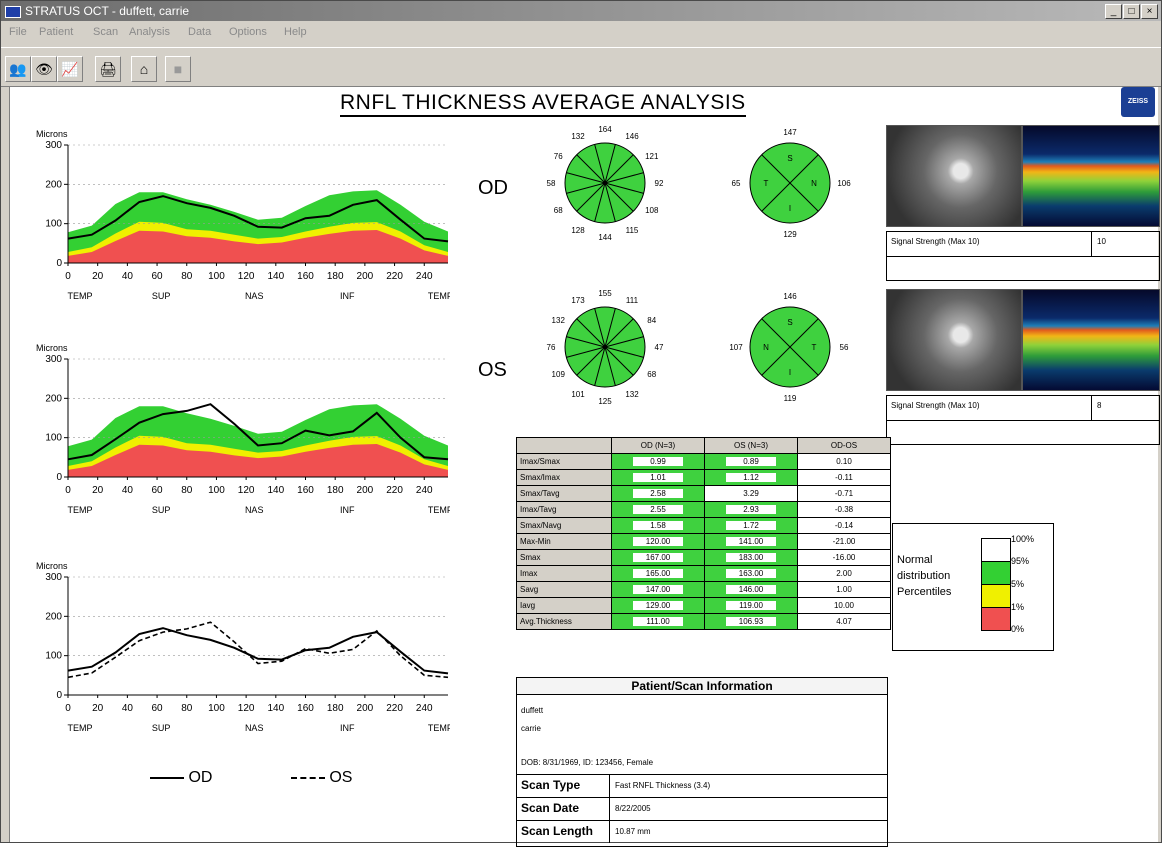 Image resolution: width=1162 pixels, height=847 pixels. Describe the element at coordinates (578, 300) in the screenshot. I see `clock-hour-value: 173` at that location.